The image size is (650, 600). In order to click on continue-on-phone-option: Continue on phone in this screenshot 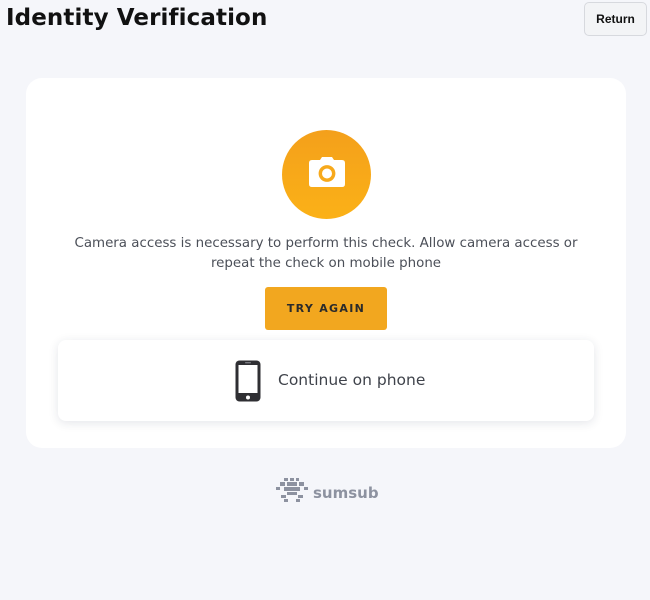, I will do `click(326, 380)`.